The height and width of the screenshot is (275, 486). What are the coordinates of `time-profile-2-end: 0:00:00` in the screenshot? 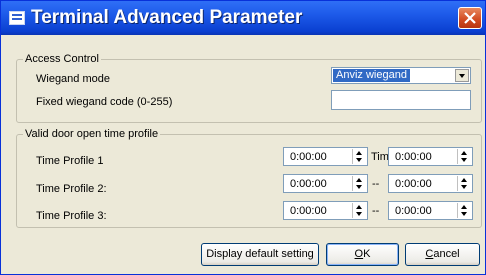 It's located at (430, 183).